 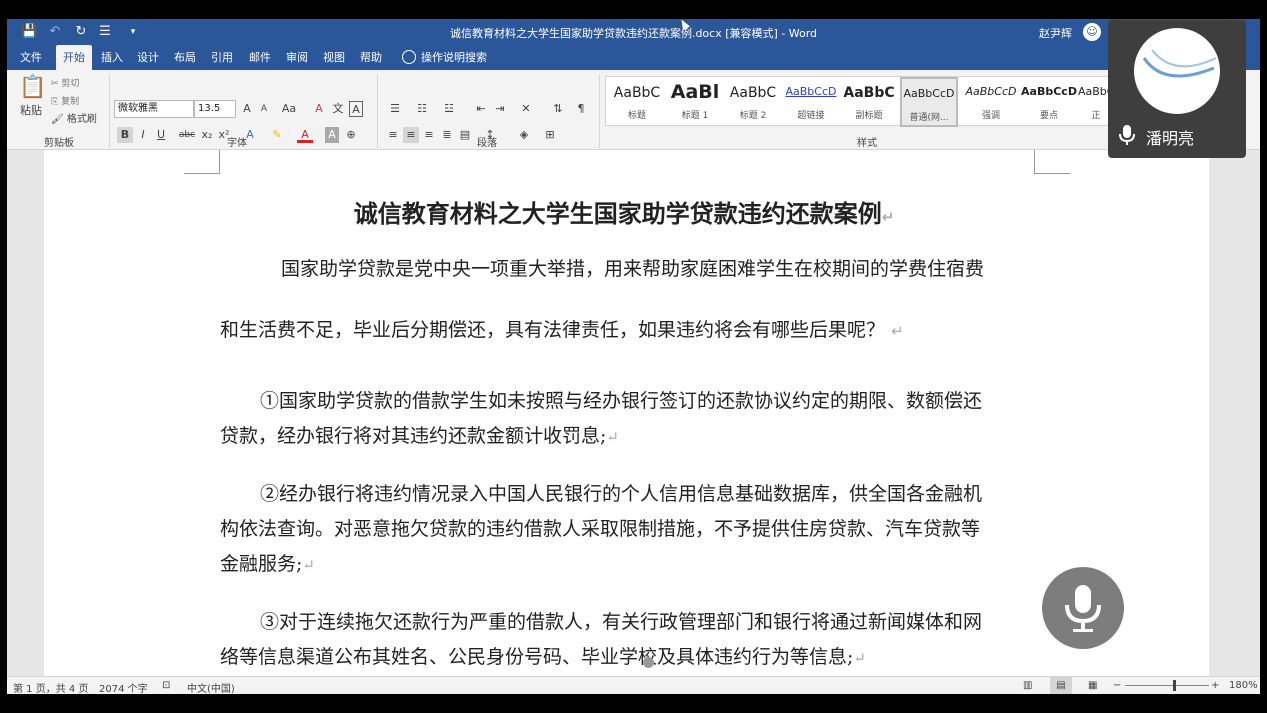 I want to click on tab-insert: 插入, so click(x=112, y=57).